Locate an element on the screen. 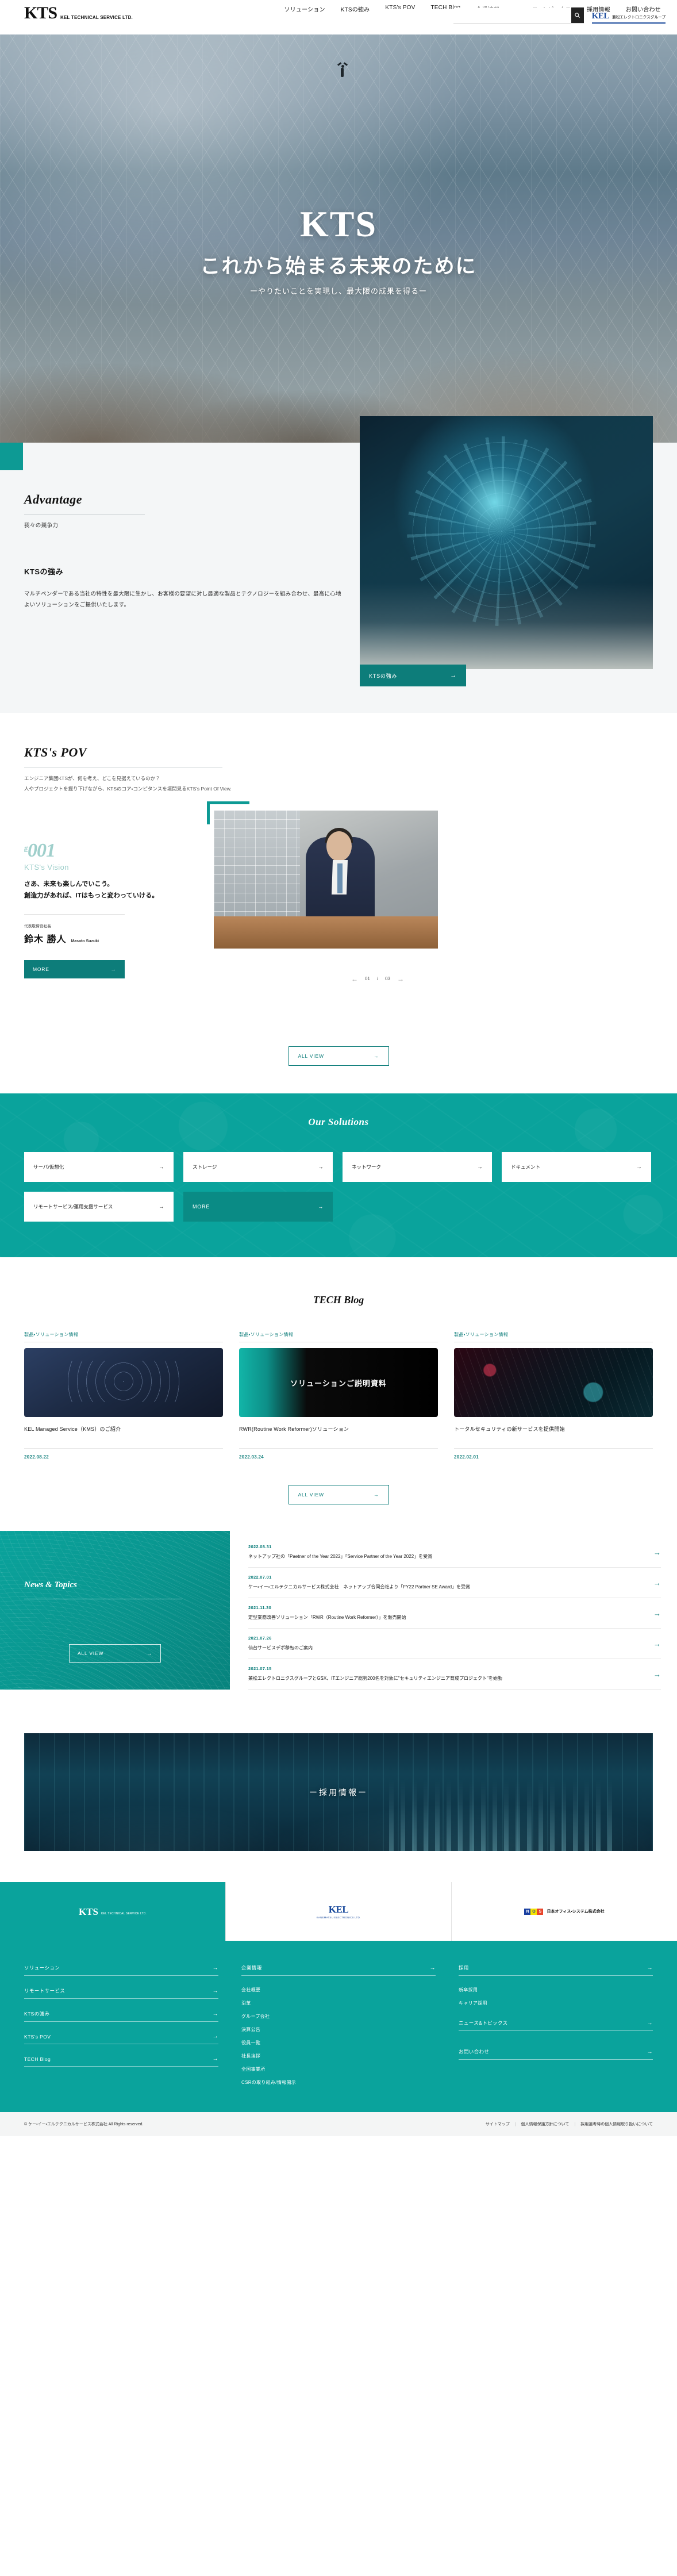 The height and width of the screenshot is (2576, 677). footer-kts-mark: KTS is located at coordinates (88, 1911).